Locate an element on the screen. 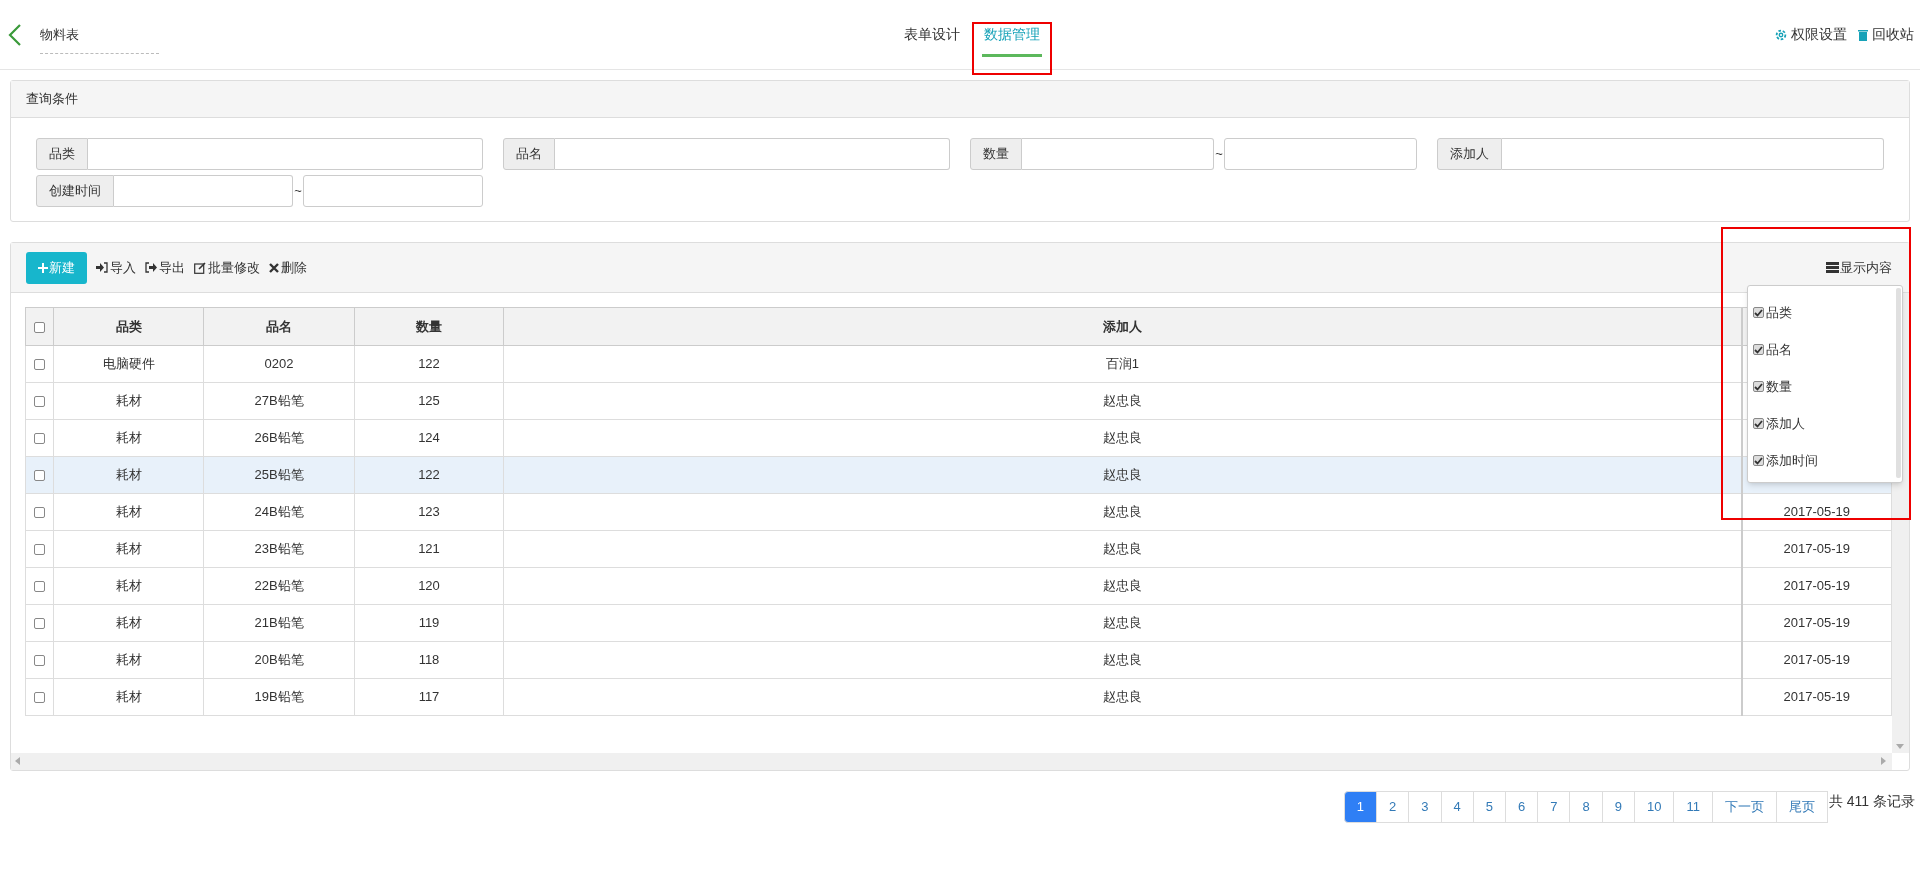 The height and width of the screenshot is (891, 1920). page-button: 3 is located at coordinates (1425, 807).